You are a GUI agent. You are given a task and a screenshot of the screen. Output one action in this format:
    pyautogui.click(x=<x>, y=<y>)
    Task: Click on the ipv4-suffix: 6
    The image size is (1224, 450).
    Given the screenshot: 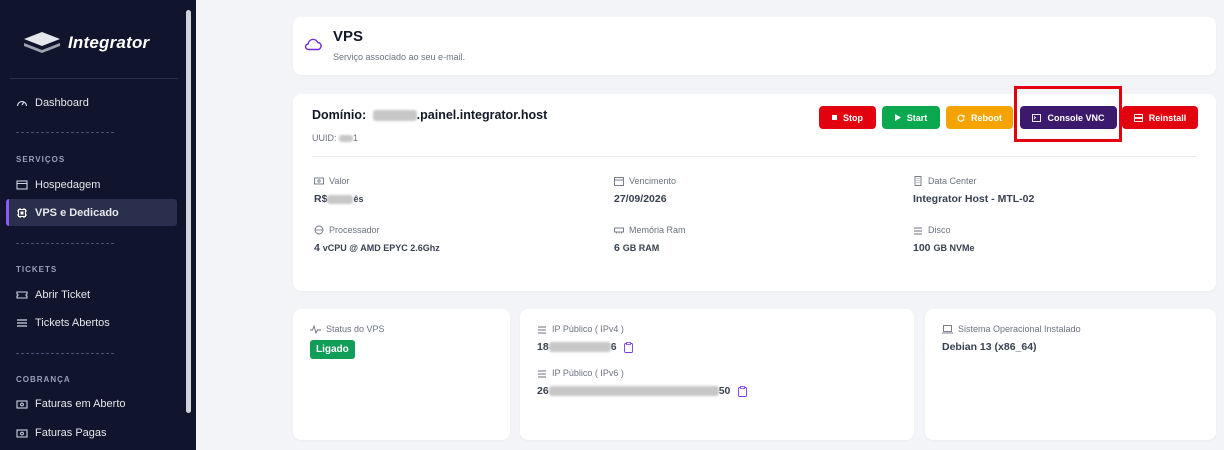 What is the action you would take?
    pyautogui.click(x=613, y=347)
    